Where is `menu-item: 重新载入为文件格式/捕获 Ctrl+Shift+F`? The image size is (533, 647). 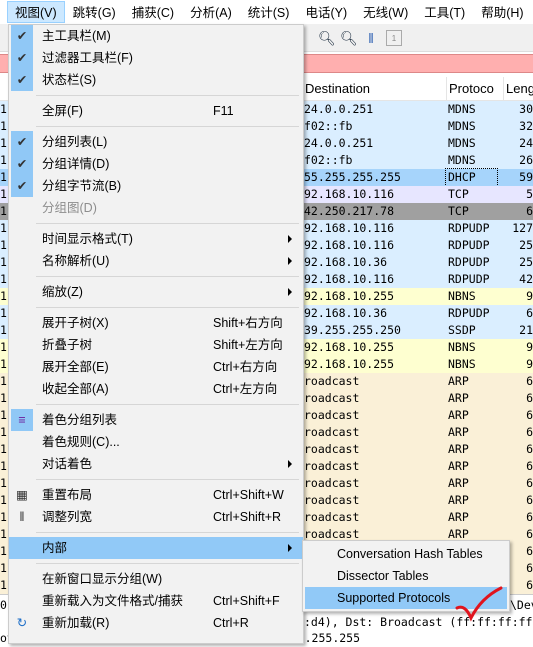 menu-item: 重新载入为文件格式/捕获 Ctrl+Shift+F is located at coordinates (156, 601).